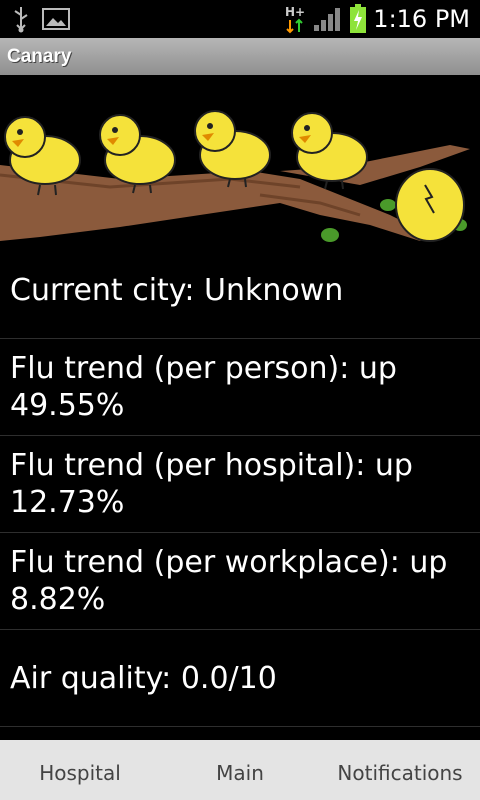 The width and height of the screenshot is (480, 800). Describe the element at coordinates (327, 19) in the screenshot. I see `signal-icon` at that location.